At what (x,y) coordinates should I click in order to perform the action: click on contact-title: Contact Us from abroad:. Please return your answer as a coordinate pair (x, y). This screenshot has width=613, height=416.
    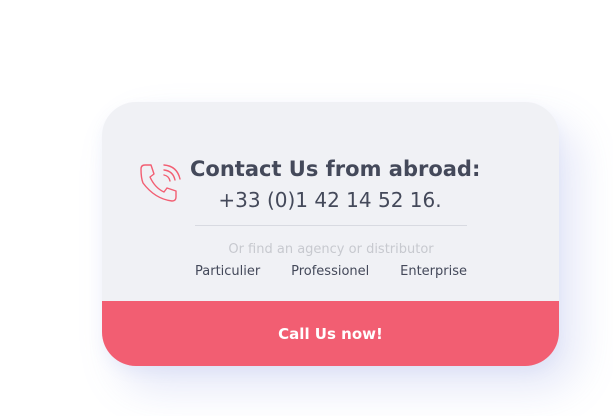
    Looking at the image, I should click on (335, 169).